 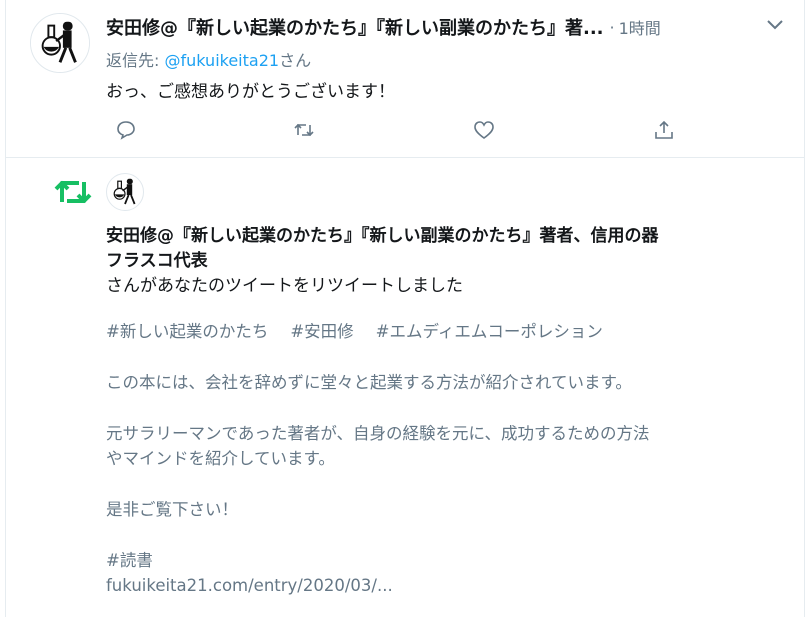 I want to click on tweet-line: この本には、会社を辞めずに堂々と起業する方法が紹介されています。, so click(x=369, y=382).